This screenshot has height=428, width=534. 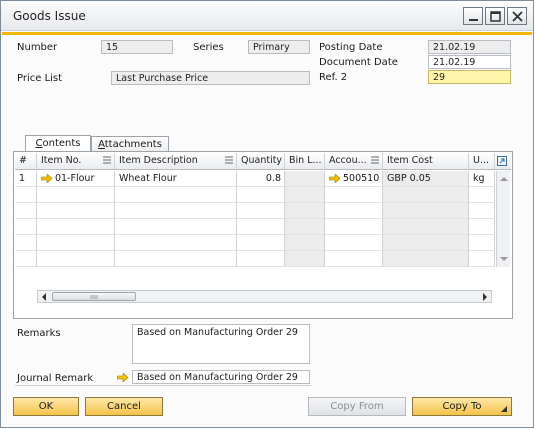 I want to click on col-header-description: Item Description, so click(x=176, y=161).